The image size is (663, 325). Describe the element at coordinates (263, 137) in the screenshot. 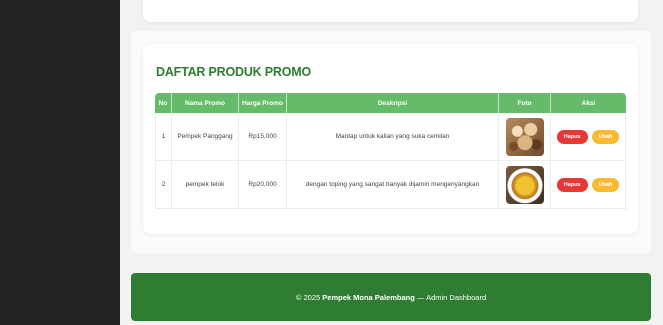

I see `cell-price: Rp15,000` at that location.